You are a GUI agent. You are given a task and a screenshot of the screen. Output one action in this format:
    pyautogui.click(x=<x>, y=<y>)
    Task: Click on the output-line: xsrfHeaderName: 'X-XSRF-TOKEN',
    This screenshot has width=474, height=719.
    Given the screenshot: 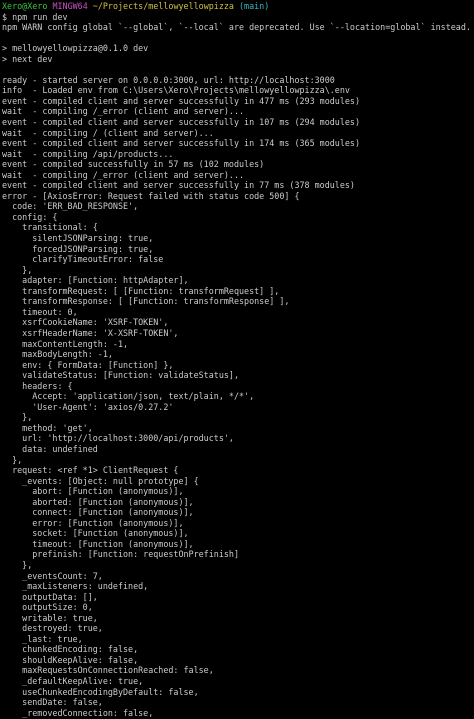 What is the action you would take?
    pyautogui.click(x=90, y=332)
    